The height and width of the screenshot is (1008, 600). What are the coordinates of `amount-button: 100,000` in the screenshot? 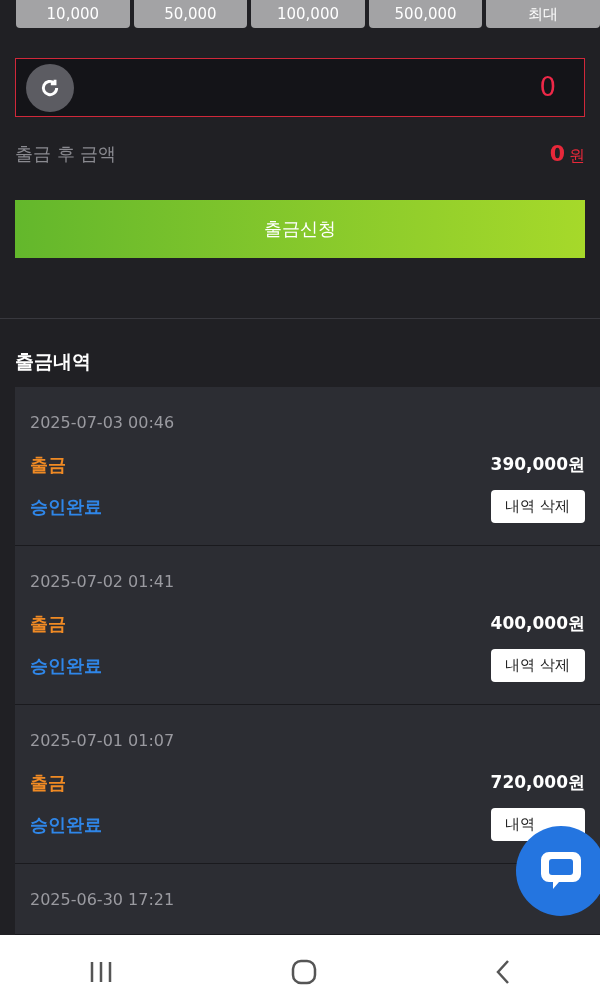 It's located at (308, 14).